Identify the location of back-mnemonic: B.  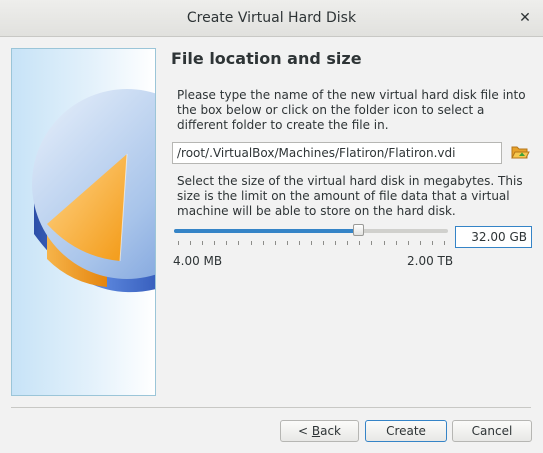
(316, 431).